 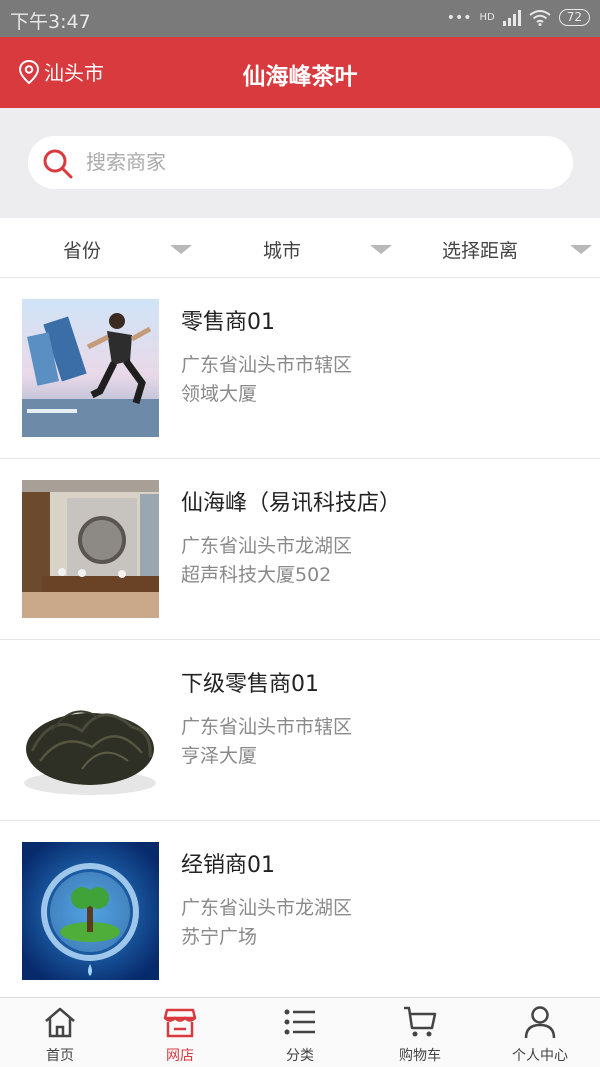 I want to click on tea-room-photo-image, so click(x=90, y=549).